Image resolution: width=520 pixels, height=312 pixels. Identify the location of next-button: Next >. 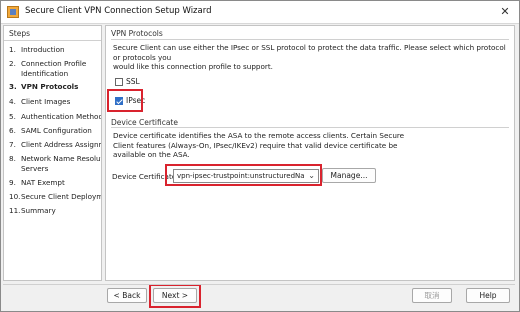
(175, 295).